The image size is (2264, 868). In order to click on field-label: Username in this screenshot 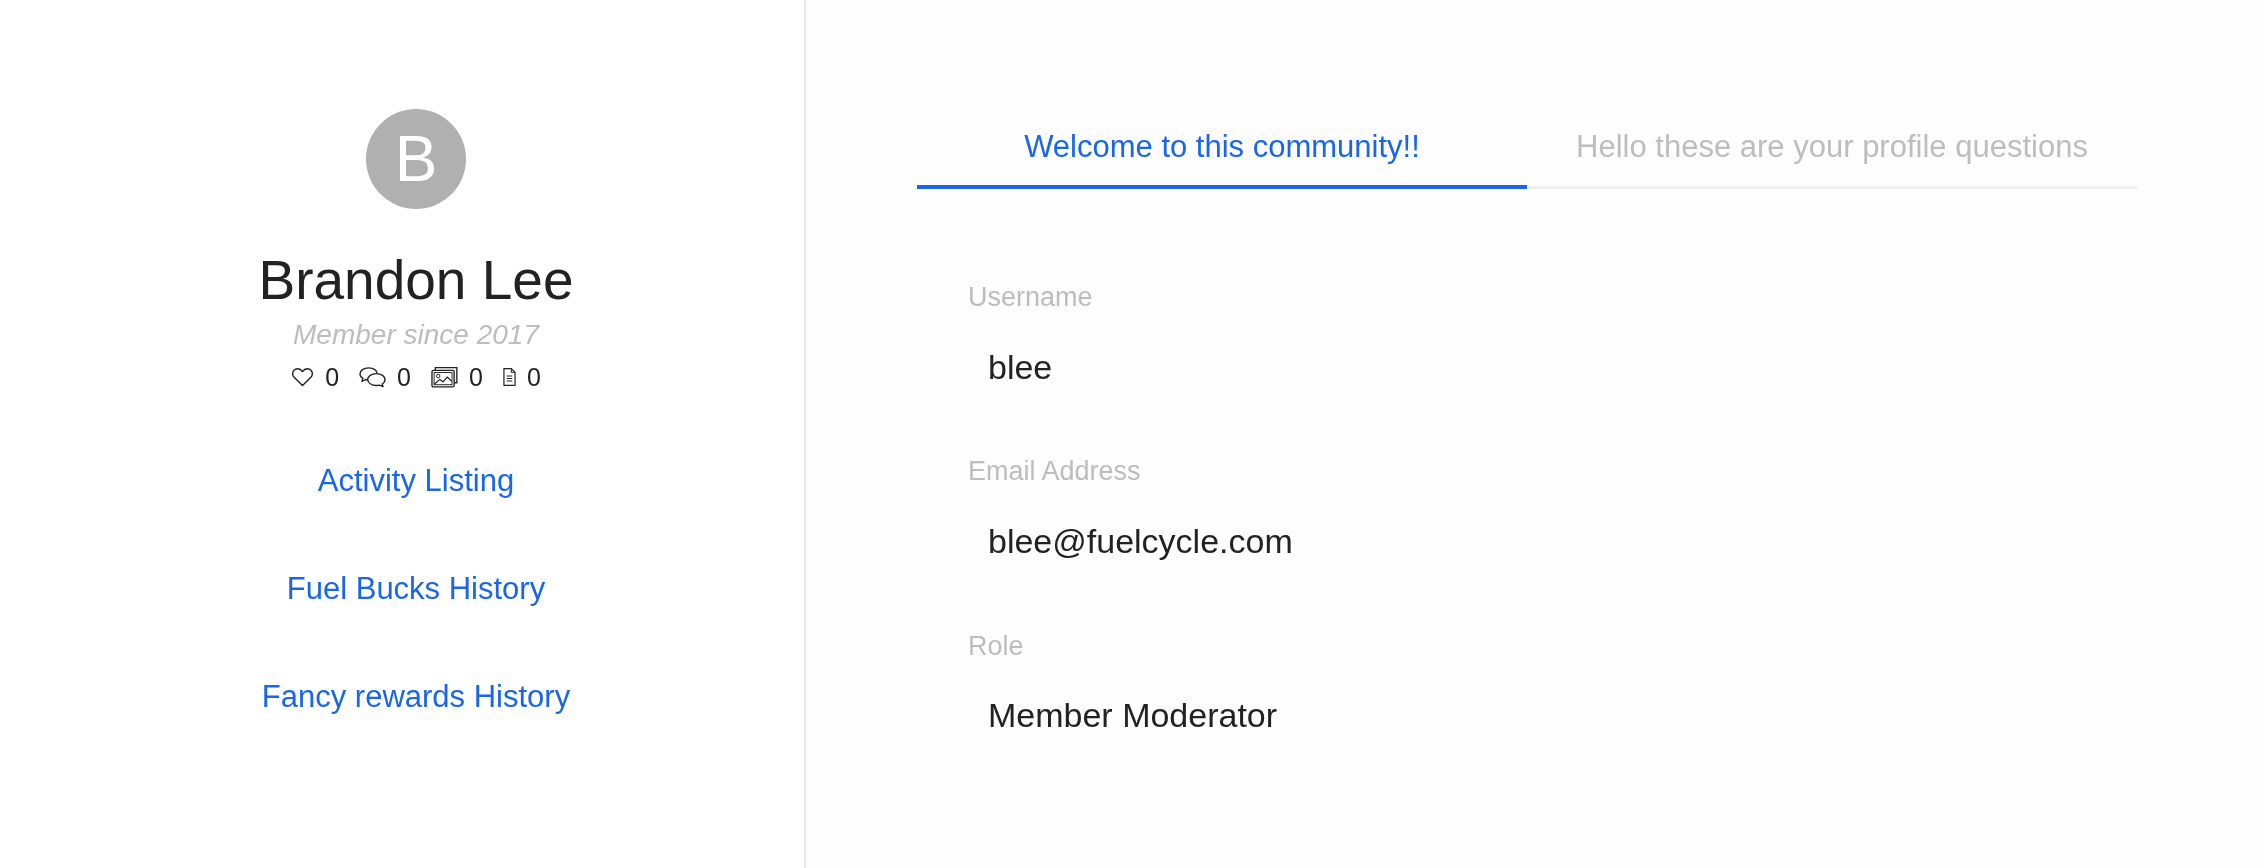, I will do `click(1031, 297)`.